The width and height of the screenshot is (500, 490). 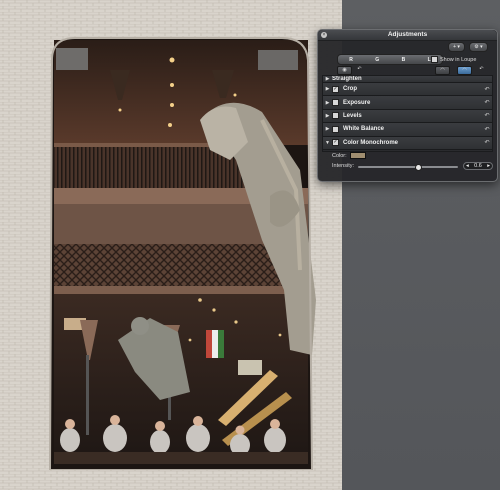 What do you see at coordinates (458, 59) in the screenshot?
I see `show-in-loupe-label: Show in Loupe` at bounding box center [458, 59].